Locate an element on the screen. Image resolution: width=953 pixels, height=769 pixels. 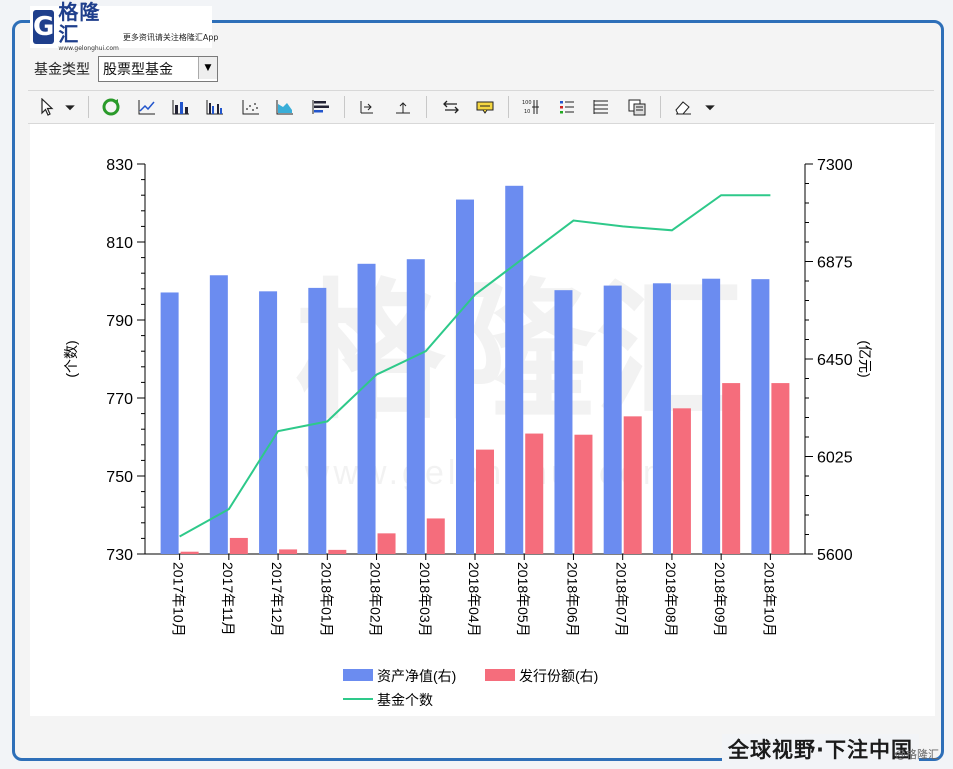
line-chart-icon is located at coordinates (147, 107).